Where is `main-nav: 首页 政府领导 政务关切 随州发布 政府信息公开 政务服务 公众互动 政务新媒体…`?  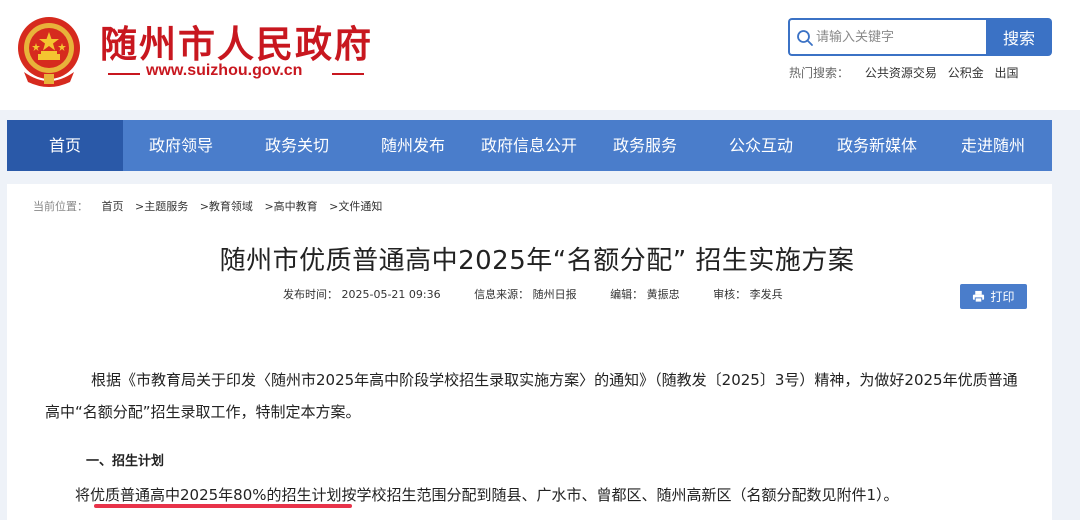 main-nav: 首页 政府领导 政务关切 随州发布 政府信息公开 政务服务 公众互动 政务新媒体… is located at coordinates (529, 145).